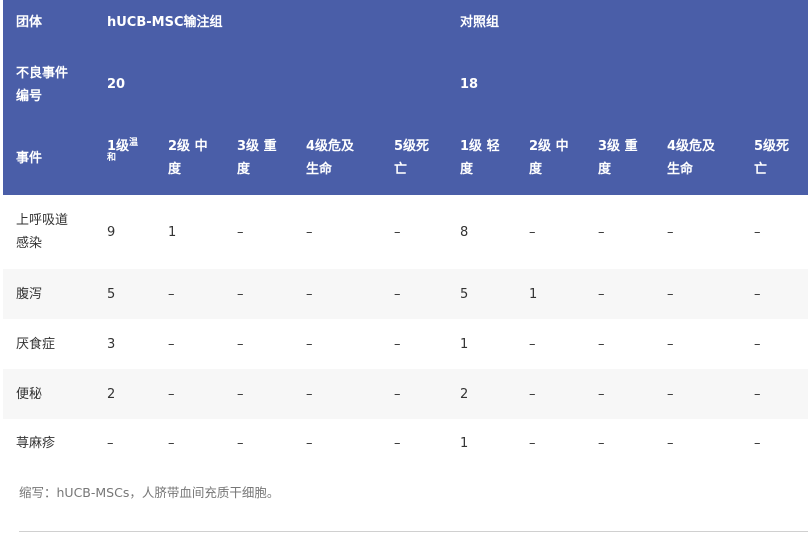 This screenshot has height=534, width=808. What do you see at coordinates (116, 84) in the screenshot?
I see `count-treatment: 20` at bounding box center [116, 84].